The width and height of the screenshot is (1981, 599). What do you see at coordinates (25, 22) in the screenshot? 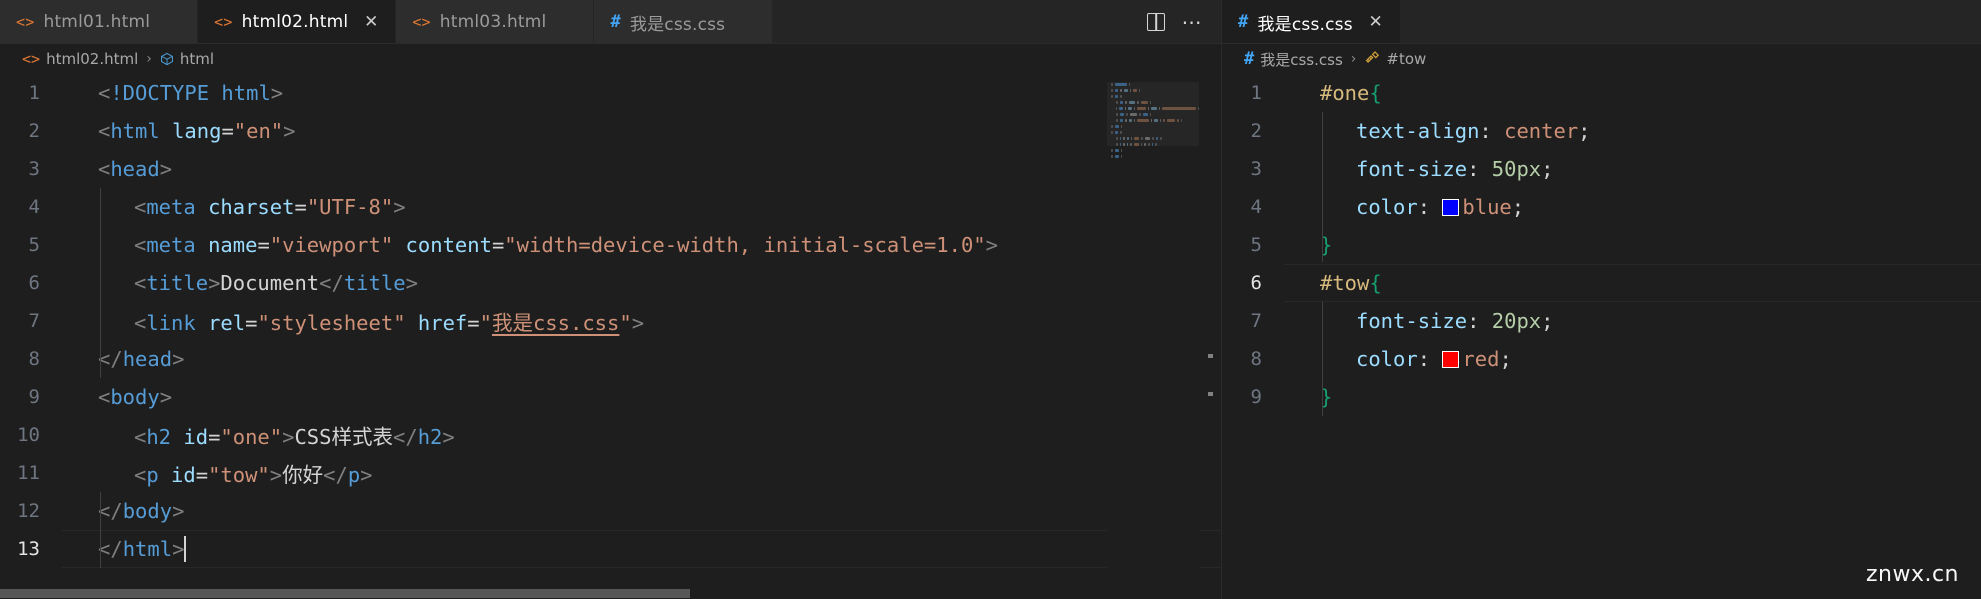
I see `html-file-icon: <>` at bounding box center [25, 22].